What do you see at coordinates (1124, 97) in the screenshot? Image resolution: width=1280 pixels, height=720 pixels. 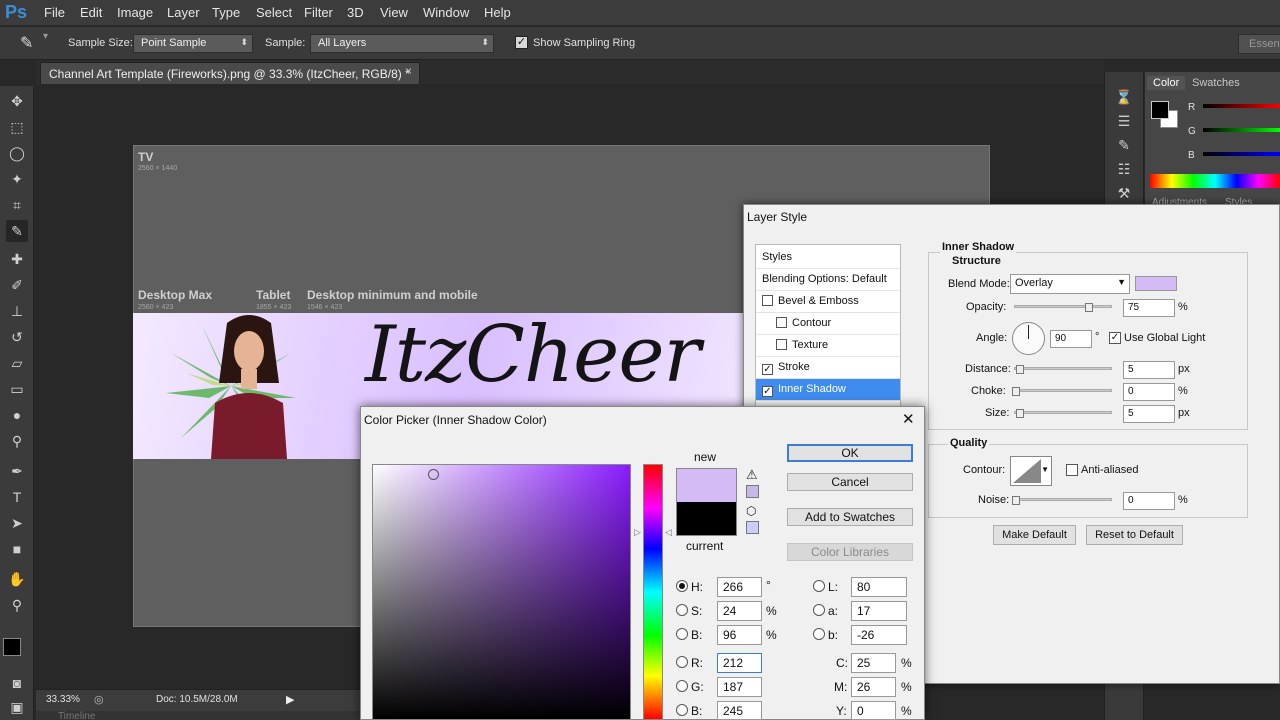 I see `history-panel-icon: ⌛` at bounding box center [1124, 97].